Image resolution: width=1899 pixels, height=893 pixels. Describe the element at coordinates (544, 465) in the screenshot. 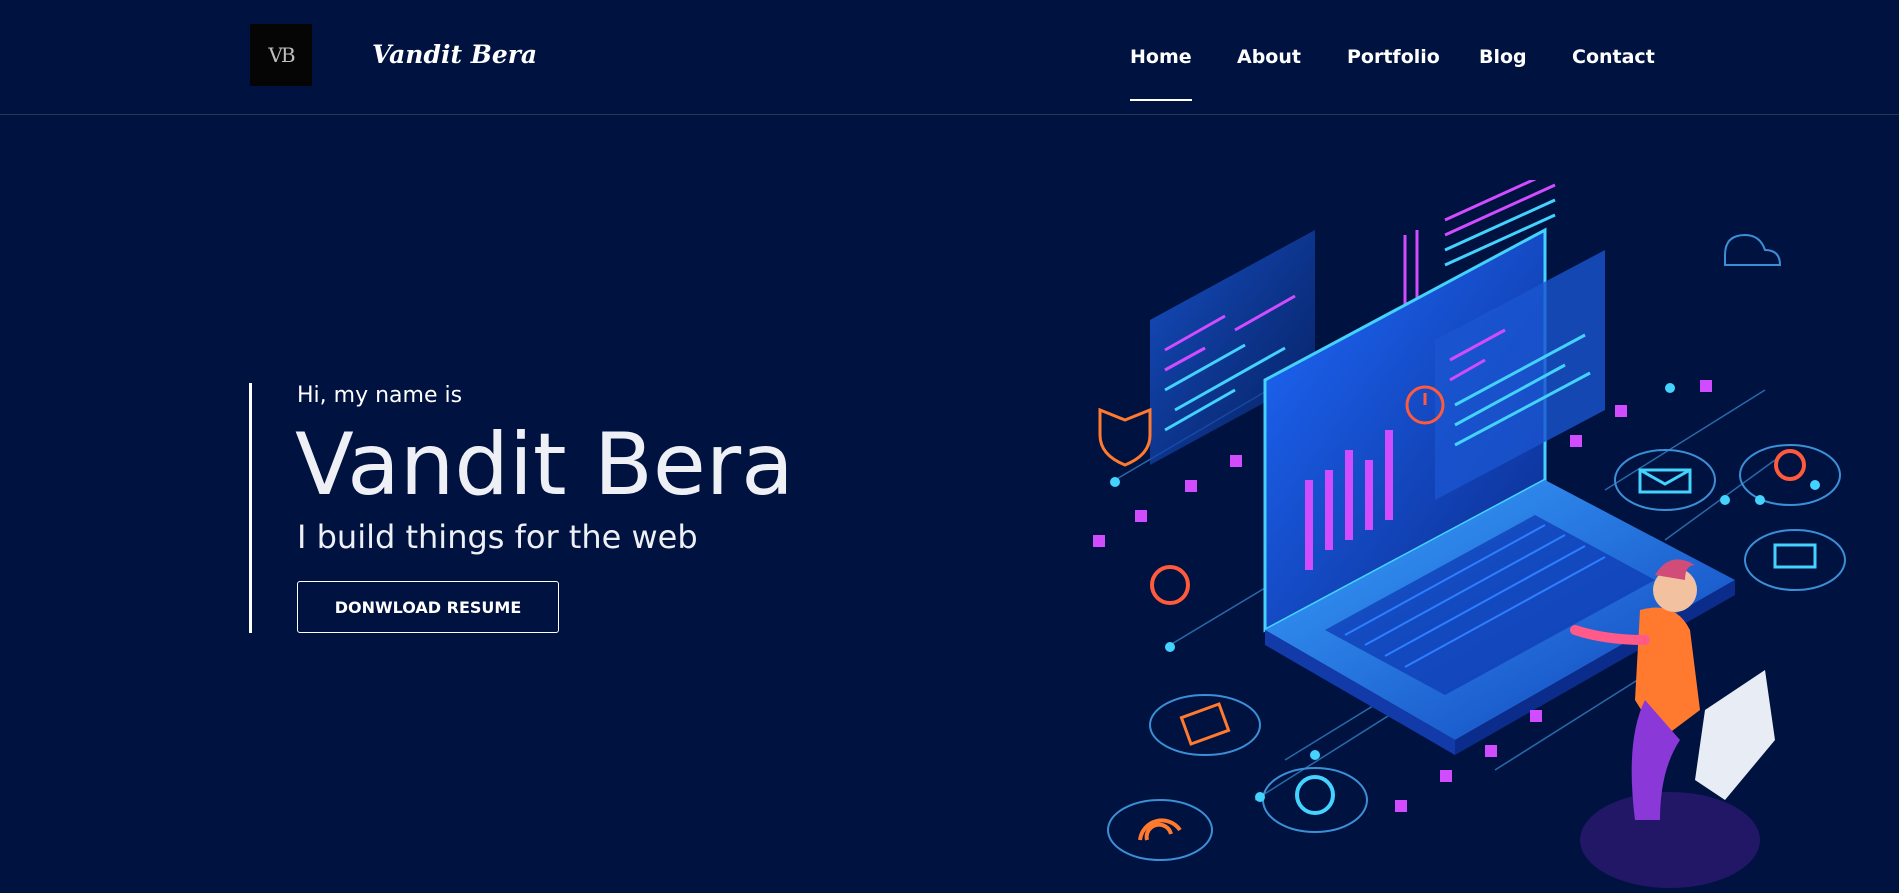

I see `hero-name: Vandit Bera` at that location.